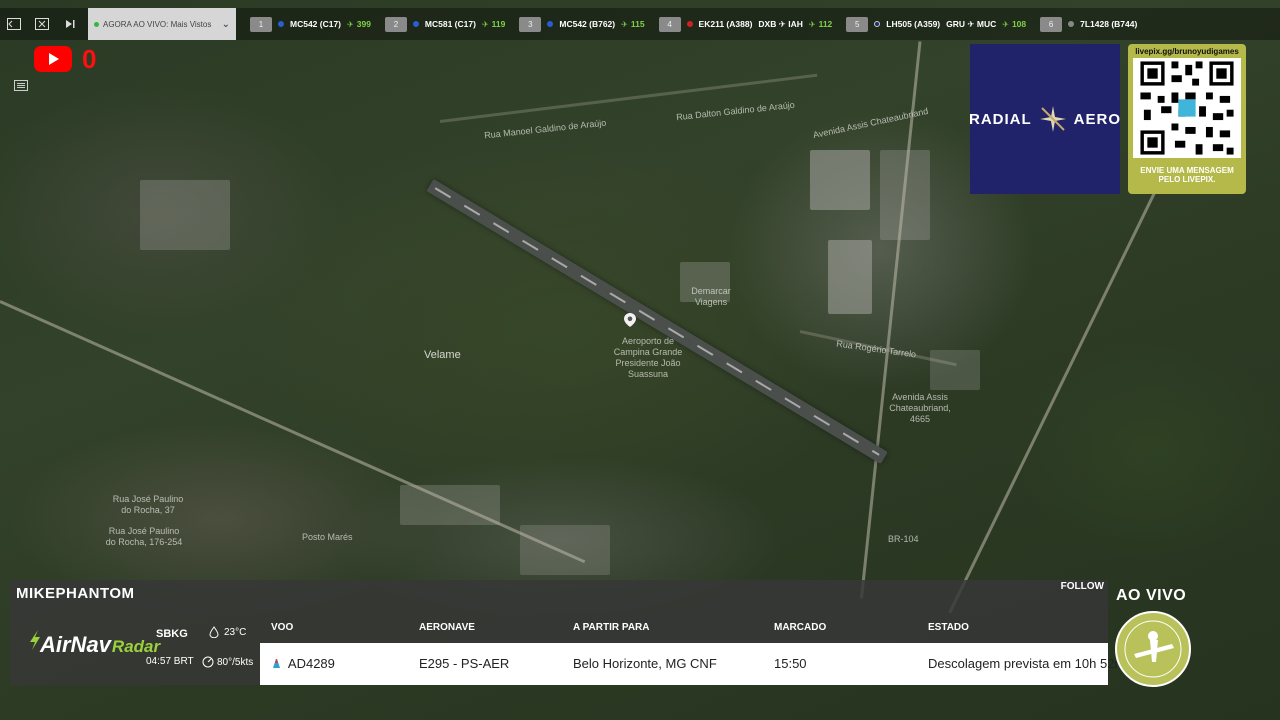  Describe the element at coordinates (725, 24) in the screenshot. I see `flight-callsign: EK211 (A388)` at that location.